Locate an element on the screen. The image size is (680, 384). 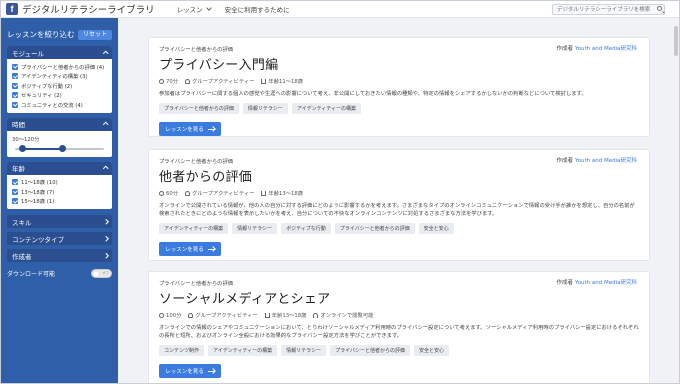
top-navigation-bar: f デジタルリテラシーライブラリ レッスン 安全に利用するために is located at coordinates (340, 9).